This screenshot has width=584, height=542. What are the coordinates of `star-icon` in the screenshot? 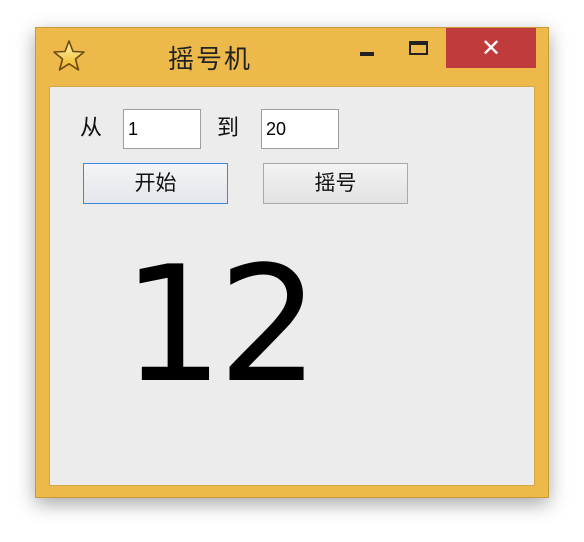 It's located at (69, 56).